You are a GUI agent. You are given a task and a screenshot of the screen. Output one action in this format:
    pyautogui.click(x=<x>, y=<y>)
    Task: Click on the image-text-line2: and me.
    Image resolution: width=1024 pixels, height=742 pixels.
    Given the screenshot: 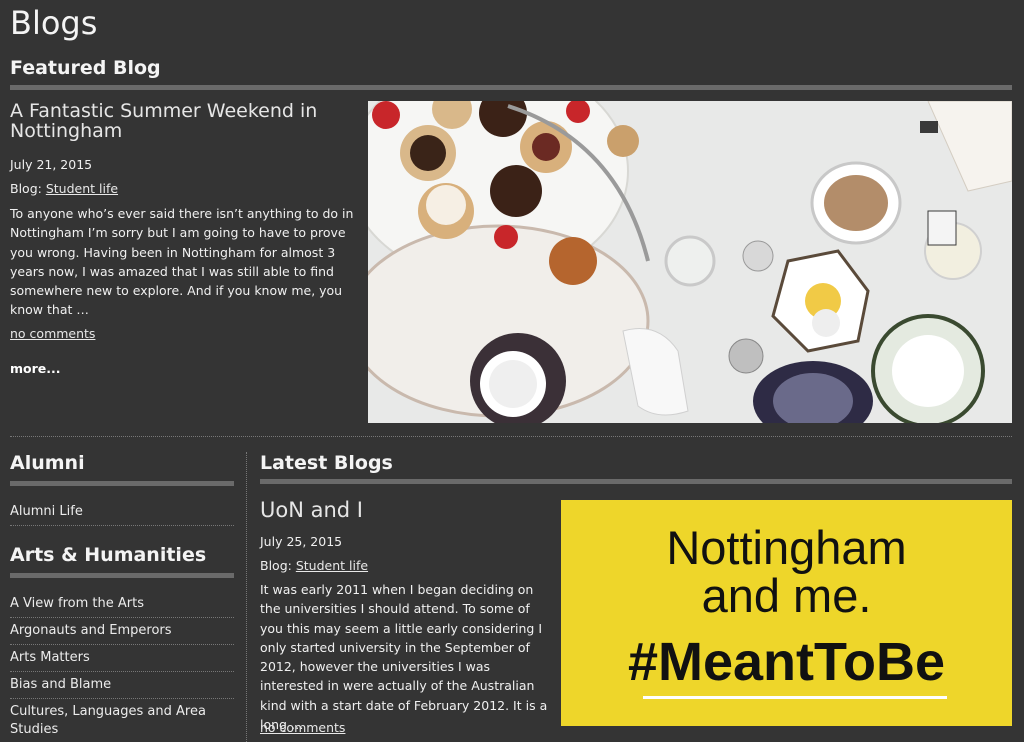 What is the action you would take?
    pyautogui.click(x=786, y=595)
    